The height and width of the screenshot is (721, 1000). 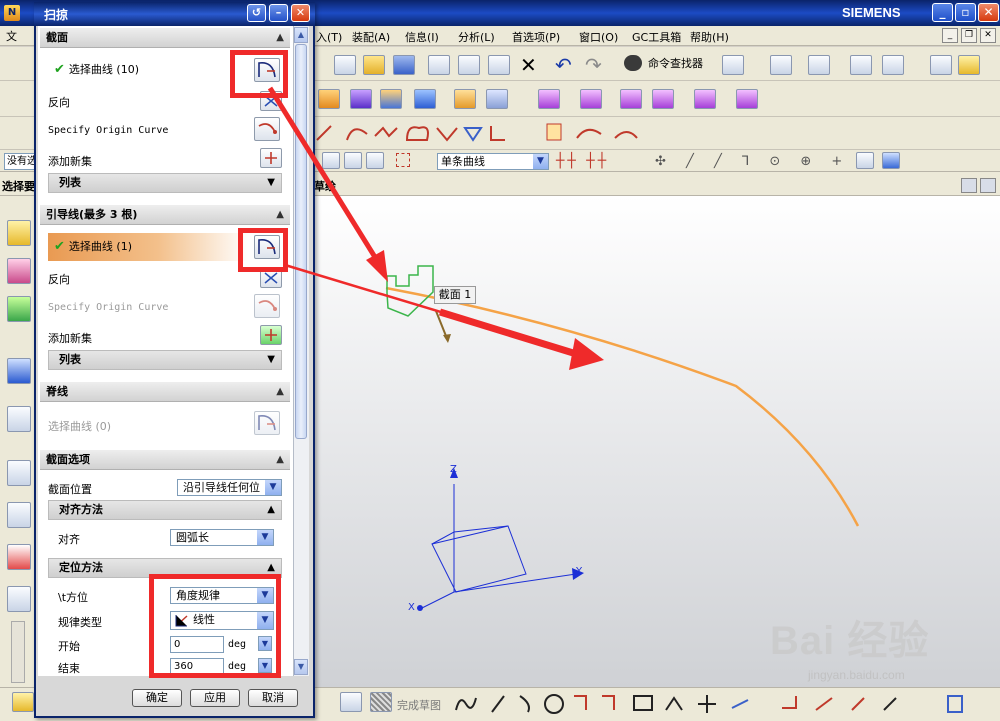 I want to click on arrow-to-section, so click(x=324, y=175).